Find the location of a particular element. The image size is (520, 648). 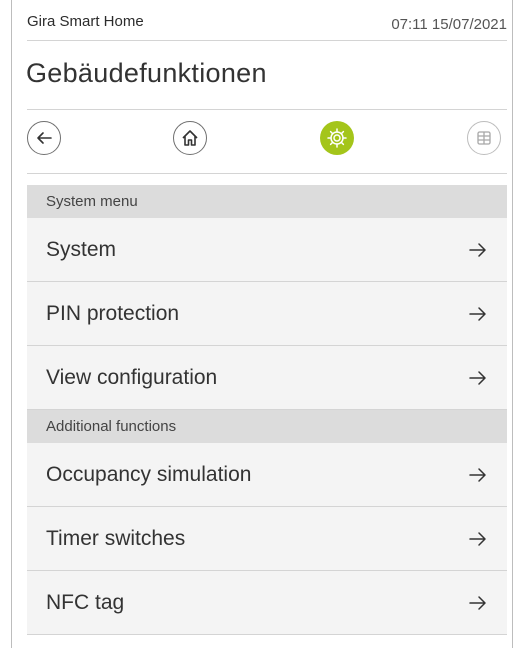

menu-item-view-configuration: View configuration is located at coordinates (267, 378).